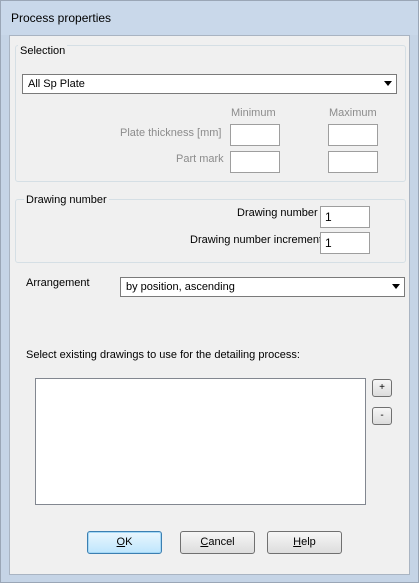 The image size is (419, 583). What do you see at coordinates (297, 542) in the screenshot?
I see `help-button-mnemonic: H` at bounding box center [297, 542].